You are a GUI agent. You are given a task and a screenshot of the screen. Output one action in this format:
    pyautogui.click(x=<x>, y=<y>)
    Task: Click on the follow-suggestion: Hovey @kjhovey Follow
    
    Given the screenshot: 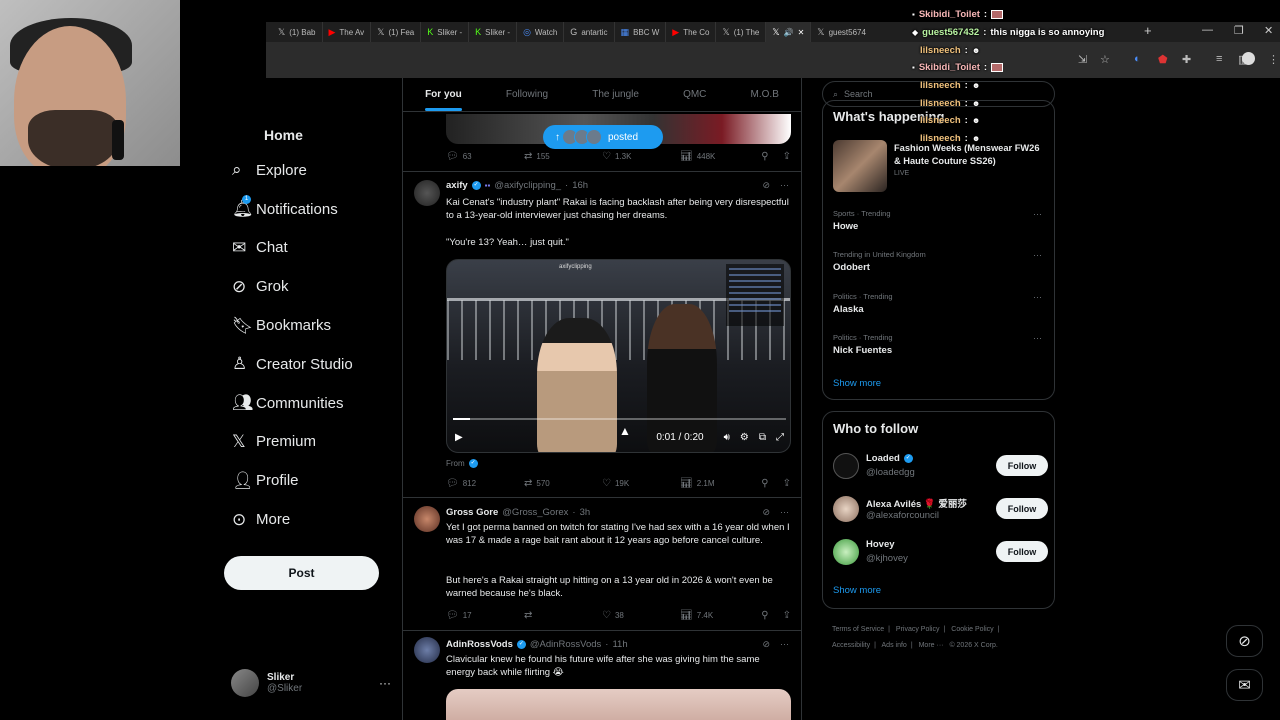 What is the action you would take?
    pyautogui.click(x=940, y=554)
    